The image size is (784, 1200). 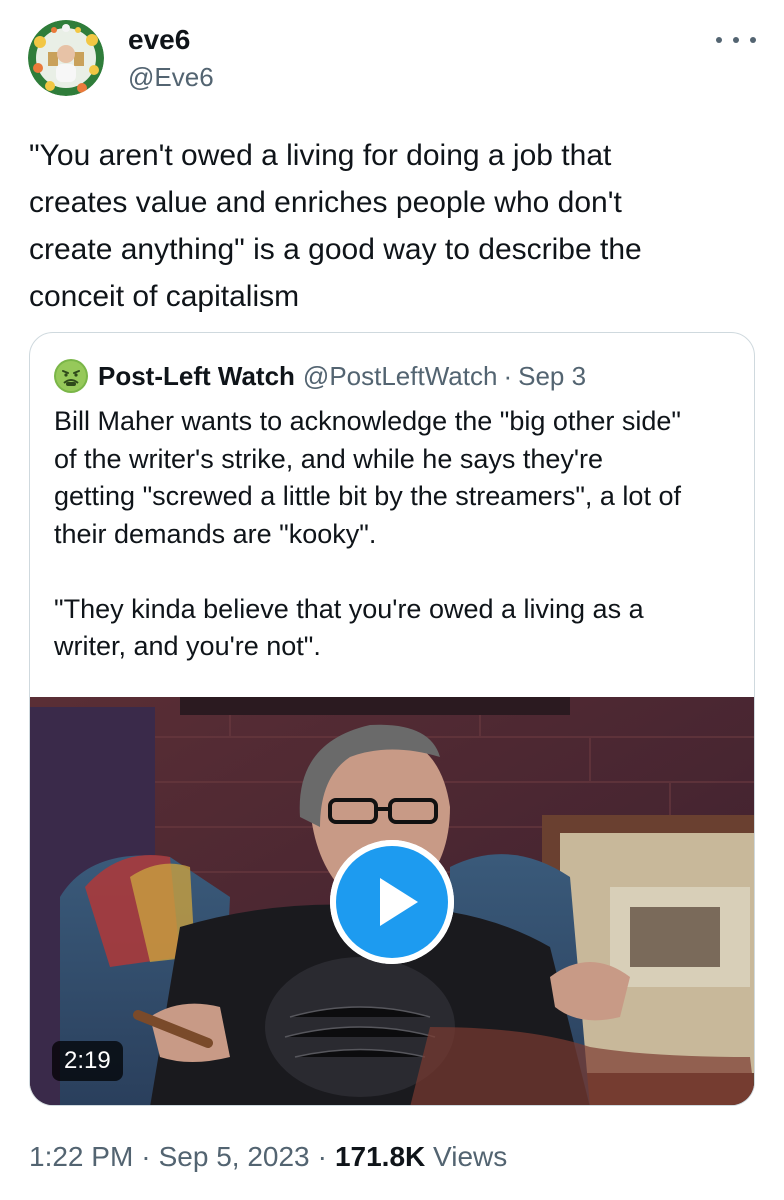 What do you see at coordinates (380, 1156) in the screenshot?
I see `views-count: 171.8K` at bounding box center [380, 1156].